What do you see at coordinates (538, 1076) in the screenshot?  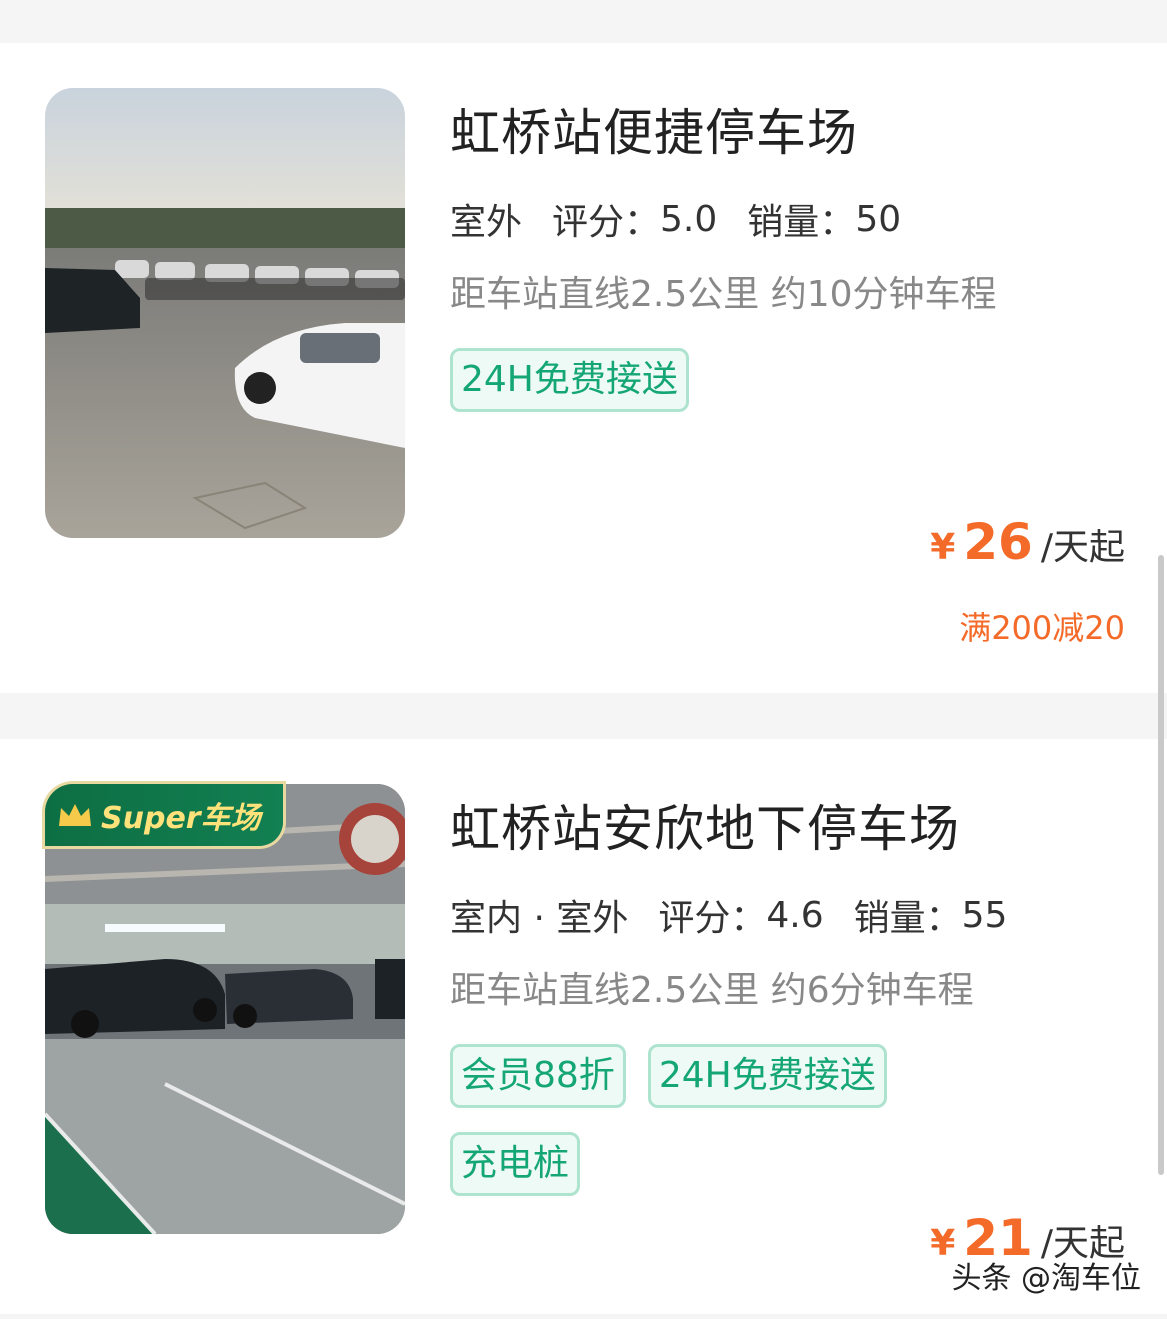 I see `feature-tag: 会员88折` at bounding box center [538, 1076].